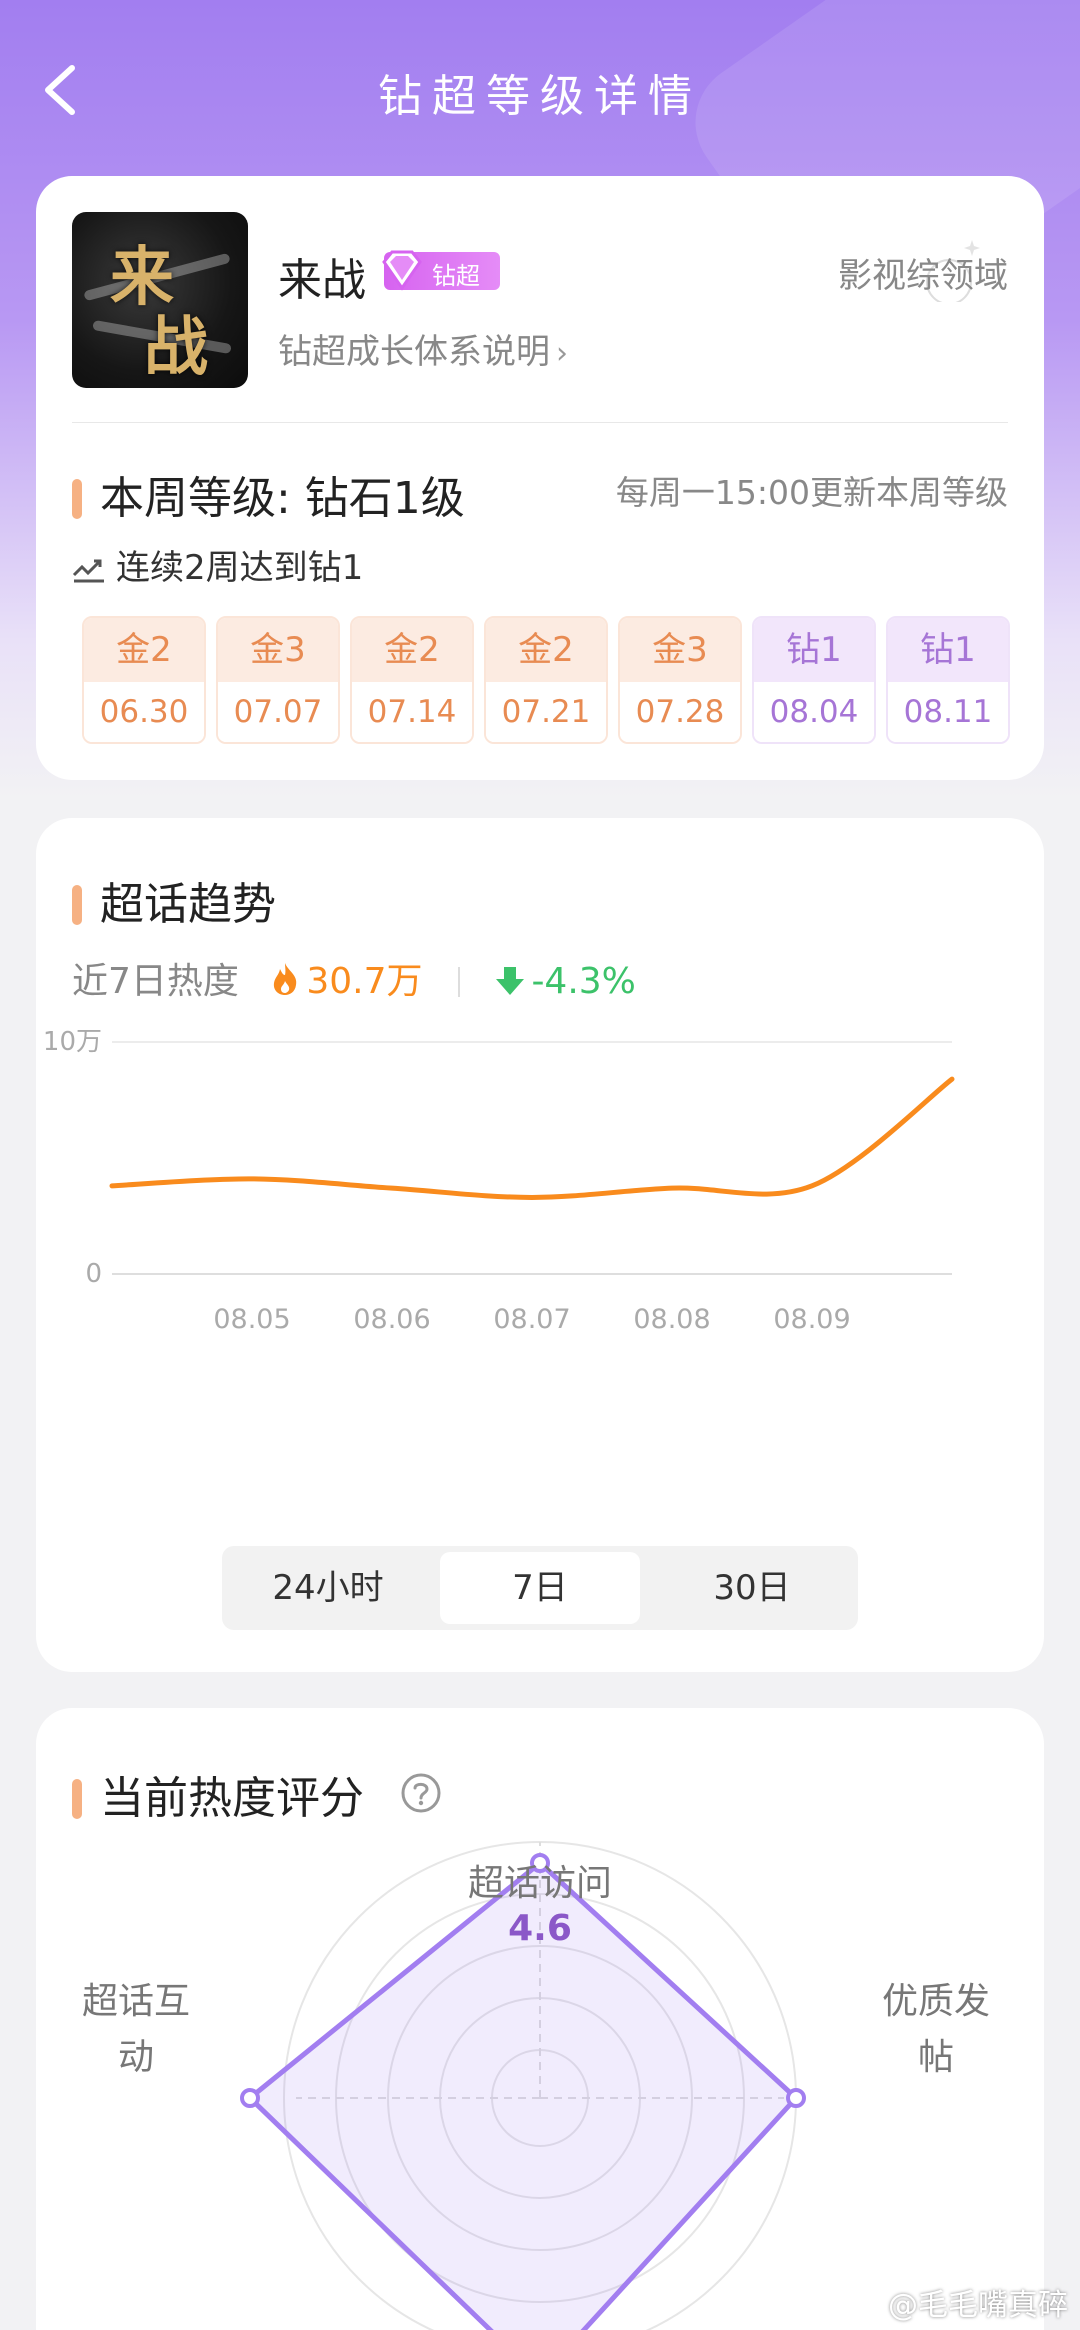  I want to click on tab-7d: 7日, so click(540, 1588).